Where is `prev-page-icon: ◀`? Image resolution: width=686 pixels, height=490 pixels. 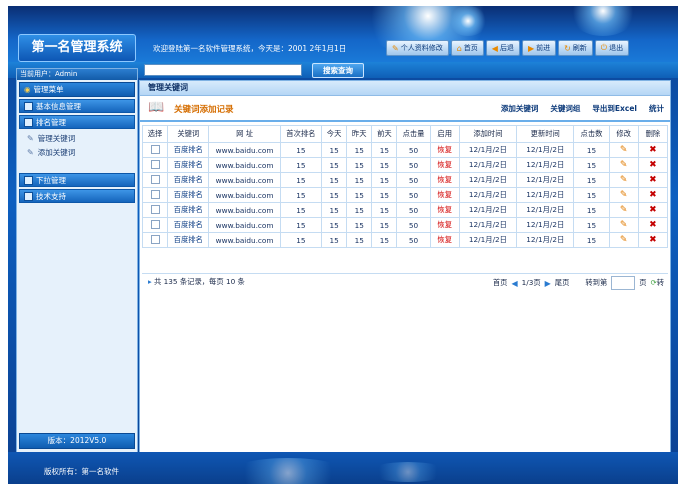
prev-page-icon: ◀ is located at coordinates (514, 283).